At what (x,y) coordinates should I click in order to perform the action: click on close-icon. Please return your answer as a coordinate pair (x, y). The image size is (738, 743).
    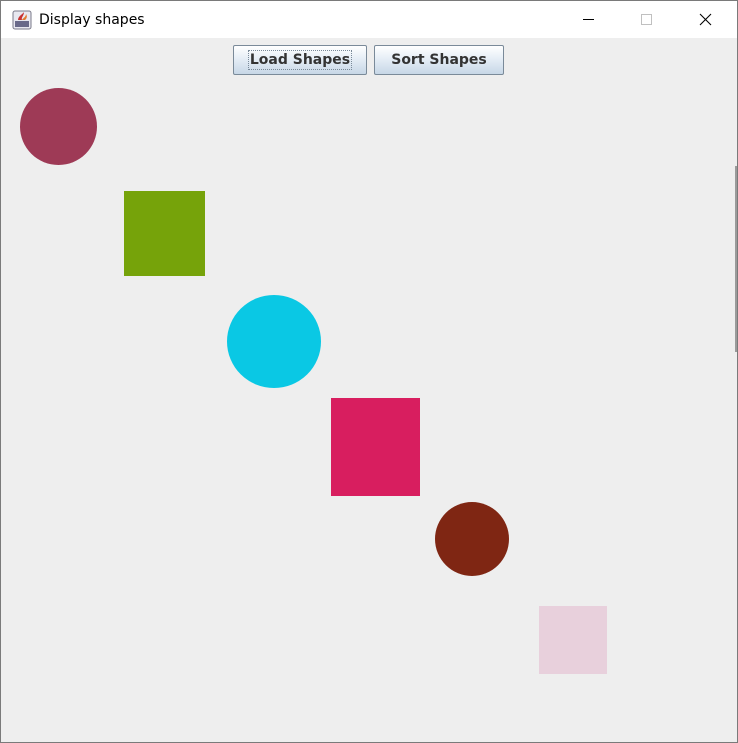
    Looking at the image, I should click on (705, 19).